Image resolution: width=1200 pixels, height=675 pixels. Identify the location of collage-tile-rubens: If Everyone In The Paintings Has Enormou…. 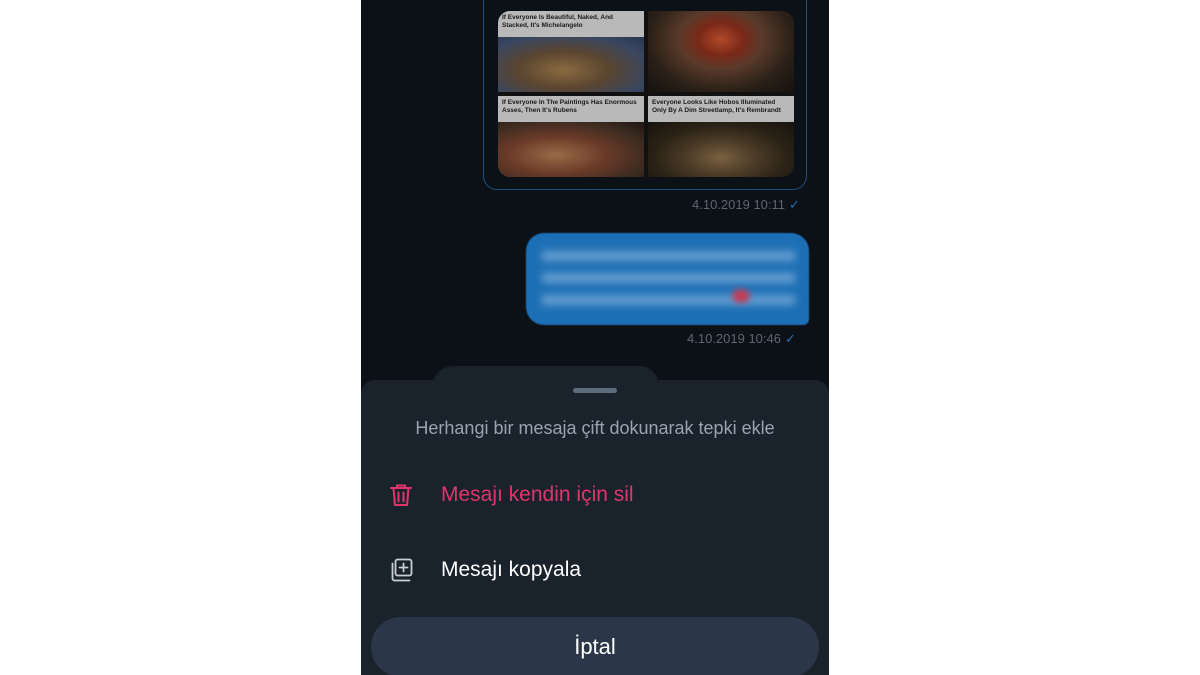
(571, 136).